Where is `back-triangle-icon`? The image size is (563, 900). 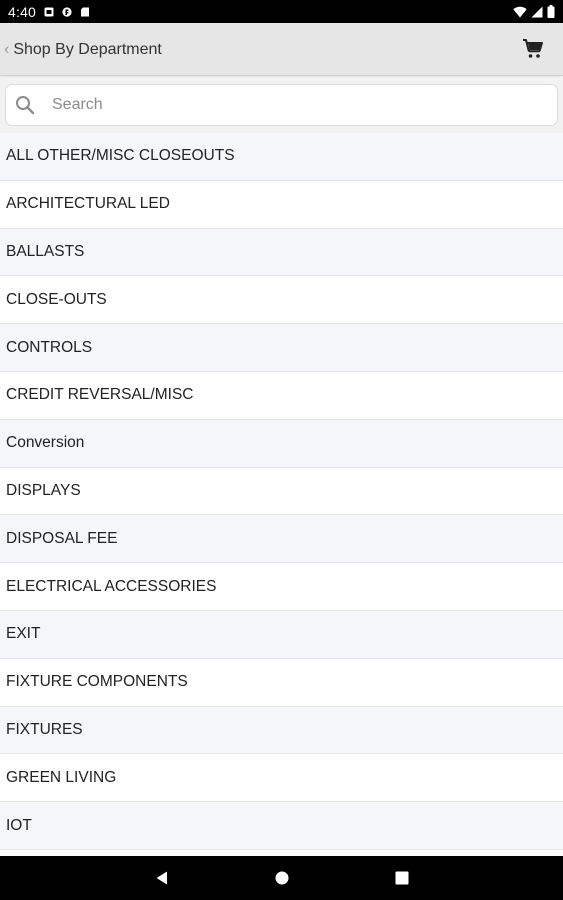
back-triangle-icon is located at coordinates (162, 878).